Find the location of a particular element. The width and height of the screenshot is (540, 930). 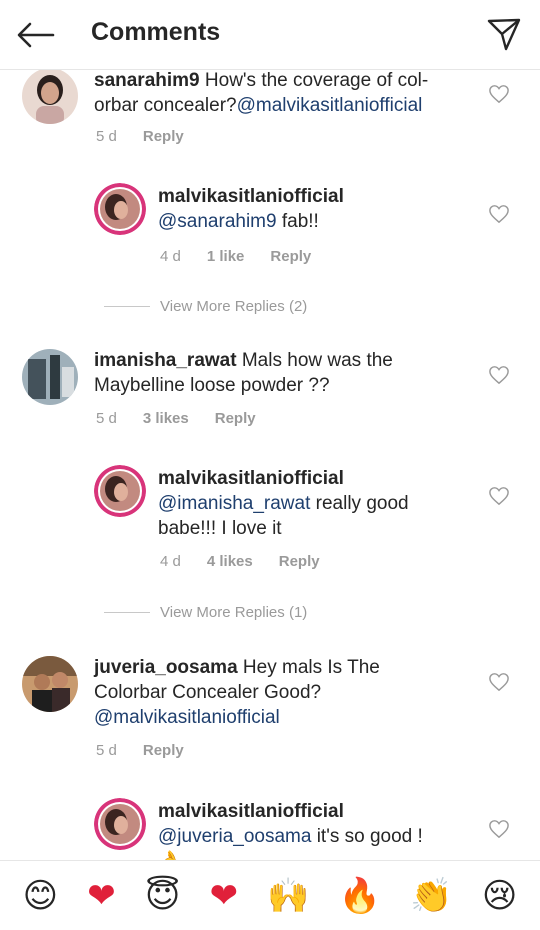

mention-link: @imanisha_rawat is located at coordinates (234, 503).